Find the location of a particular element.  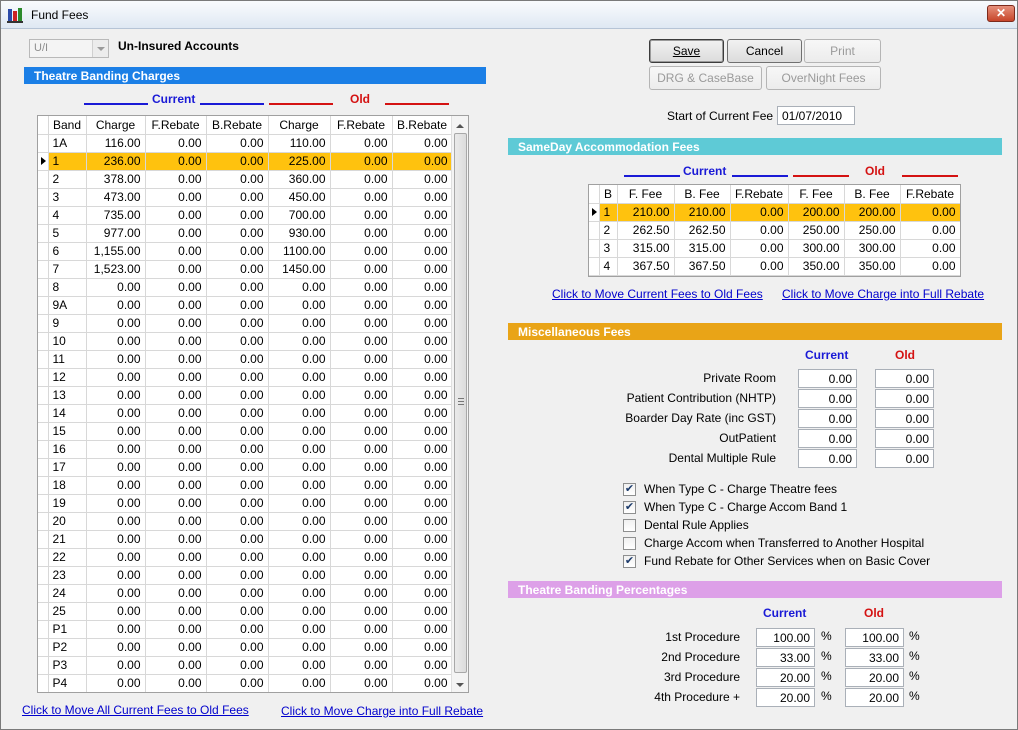

table-row: 16 0.00 0.00 0.00 0.00 0.00 0.00 is located at coordinates (245, 449).